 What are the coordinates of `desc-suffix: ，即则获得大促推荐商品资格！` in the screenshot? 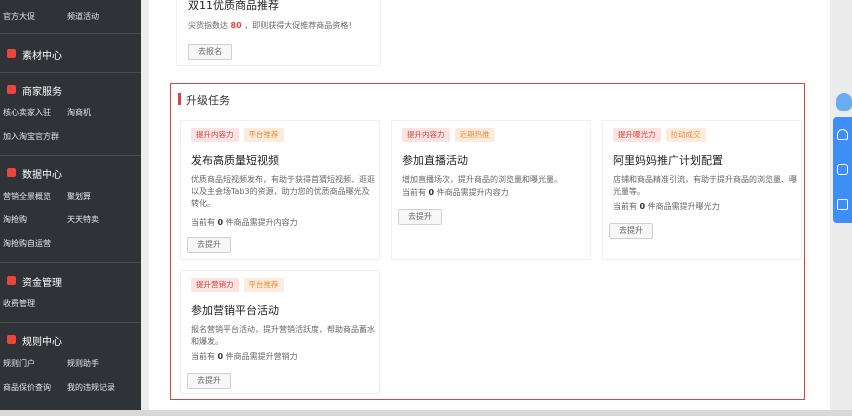 It's located at (300, 25).